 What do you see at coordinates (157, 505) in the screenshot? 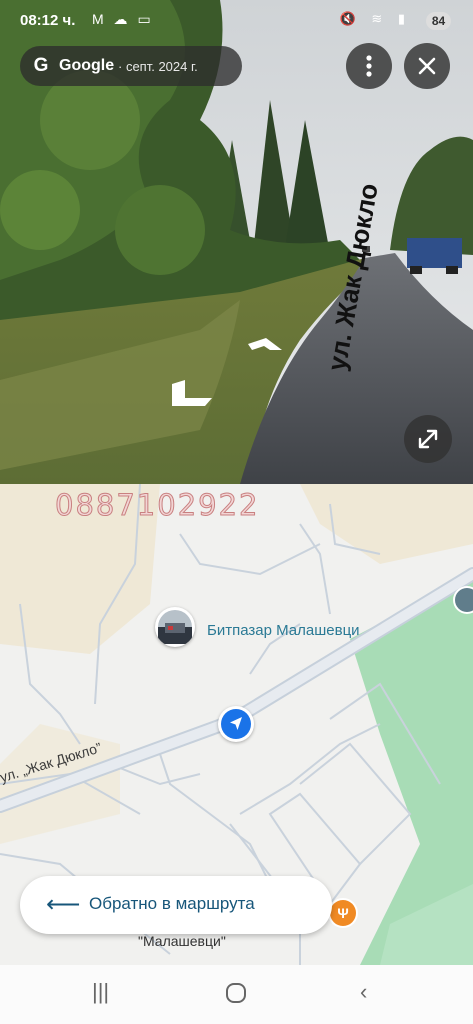
I see `phone-number-overlay: 0887102922` at bounding box center [157, 505].